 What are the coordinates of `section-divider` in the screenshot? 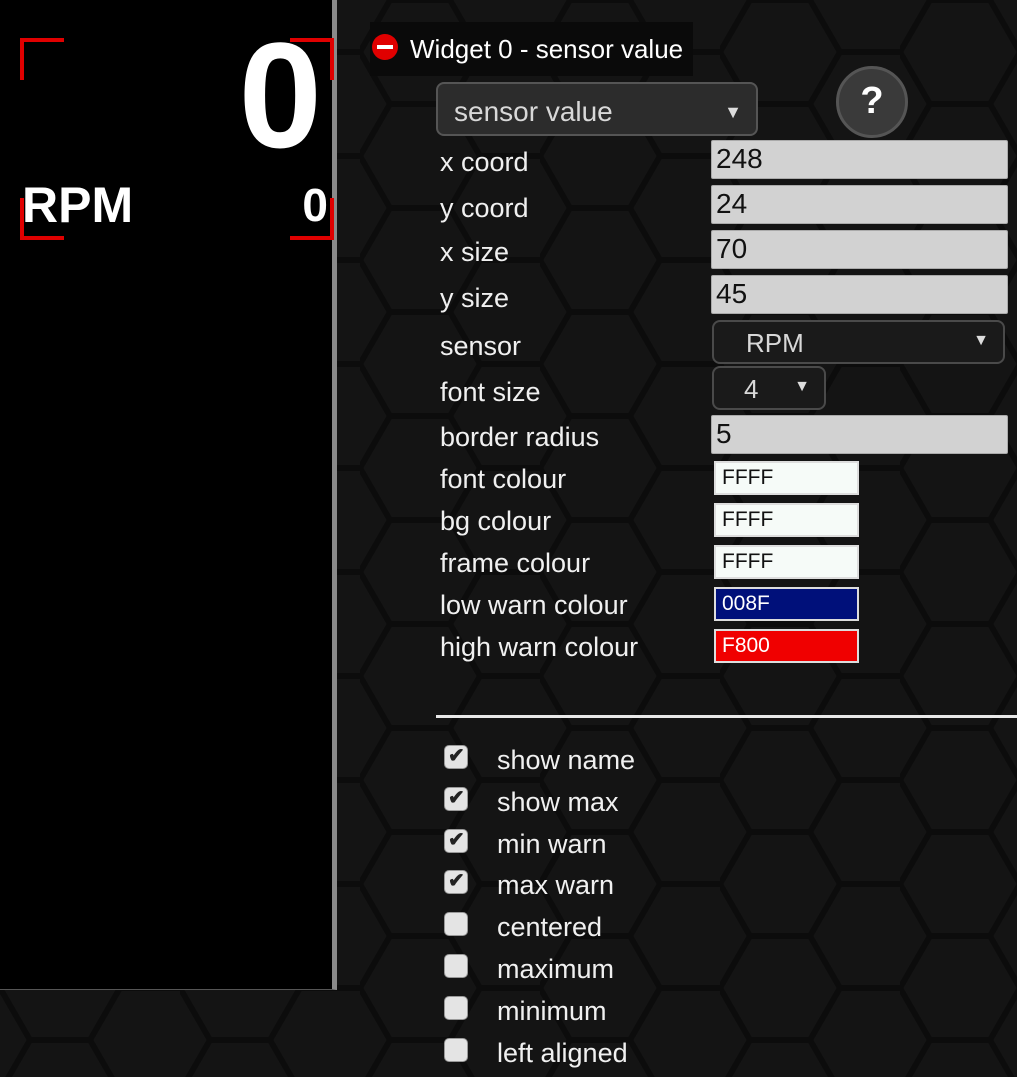 It's located at (726, 716).